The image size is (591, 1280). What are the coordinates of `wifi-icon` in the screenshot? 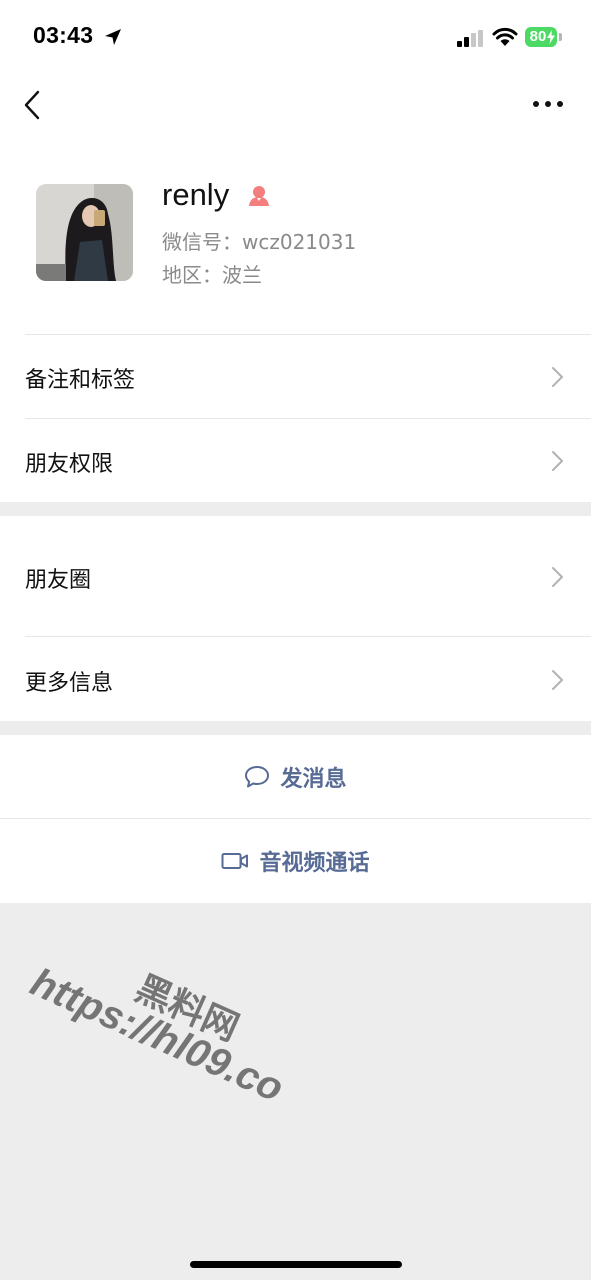 It's located at (505, 36).